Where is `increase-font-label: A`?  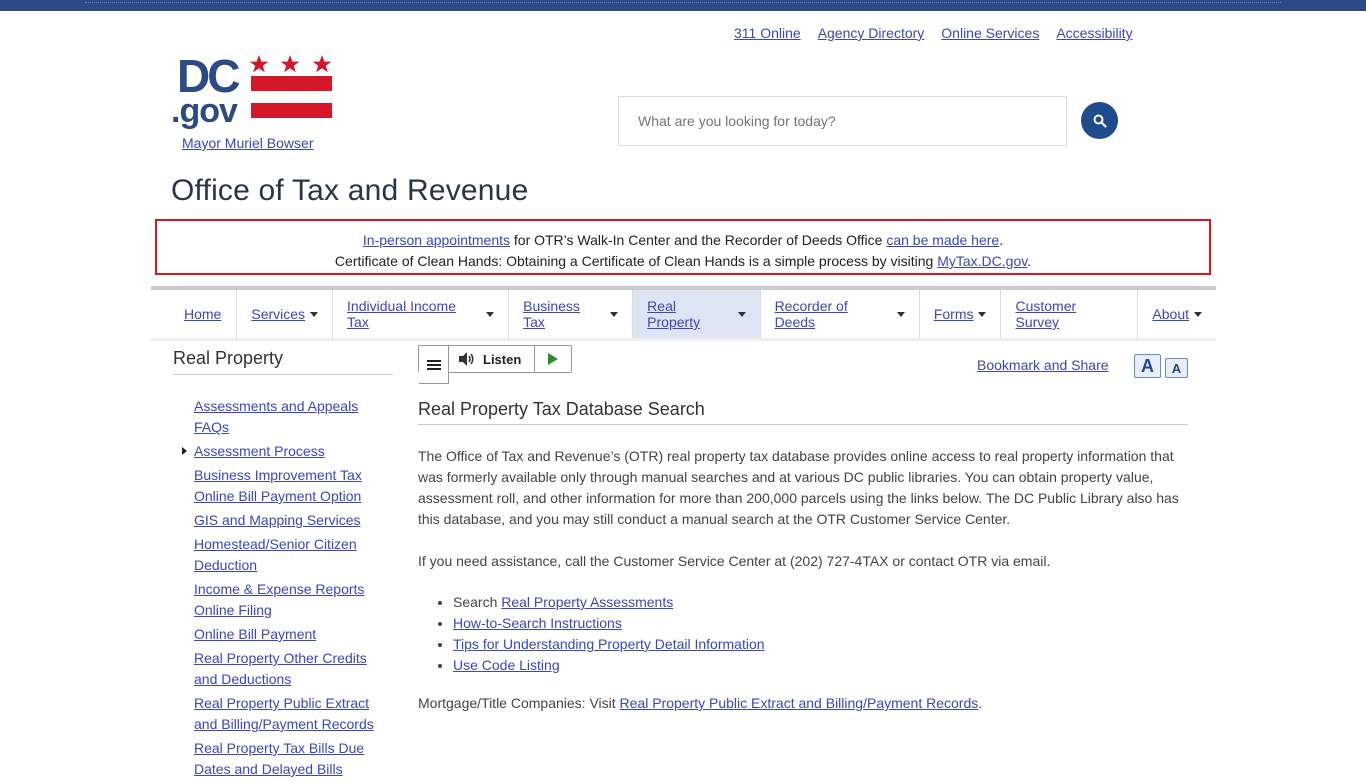 increase-font-label: A is located at coordinates (1147, 365).